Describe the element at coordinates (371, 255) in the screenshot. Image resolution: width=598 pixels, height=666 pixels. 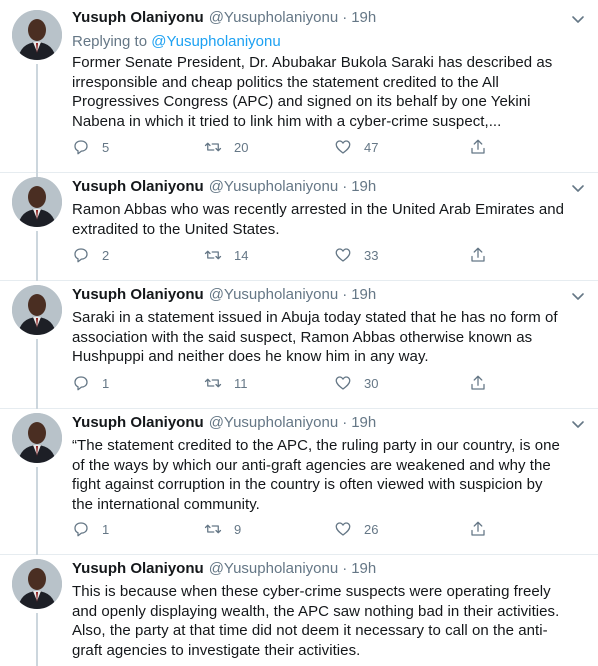
I see `like-count: 33` at that location.